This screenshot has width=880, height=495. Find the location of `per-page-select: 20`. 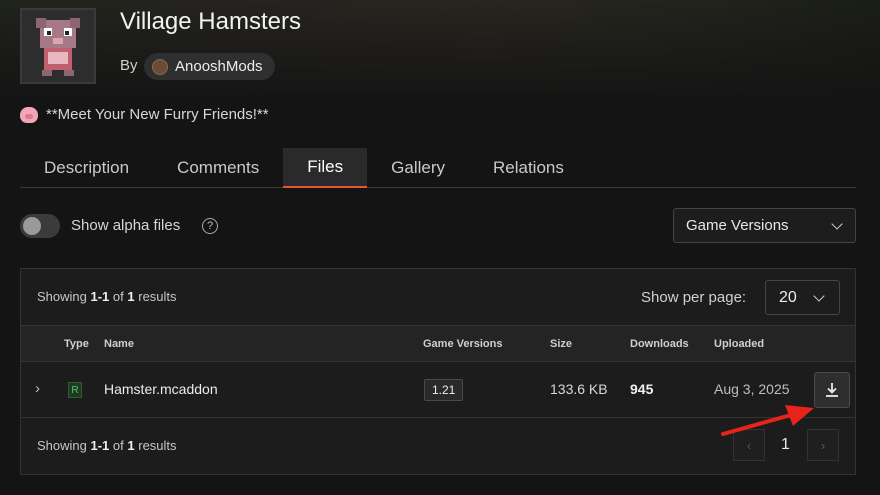

per-page-select: 20 is located at coordinates (802, 297).